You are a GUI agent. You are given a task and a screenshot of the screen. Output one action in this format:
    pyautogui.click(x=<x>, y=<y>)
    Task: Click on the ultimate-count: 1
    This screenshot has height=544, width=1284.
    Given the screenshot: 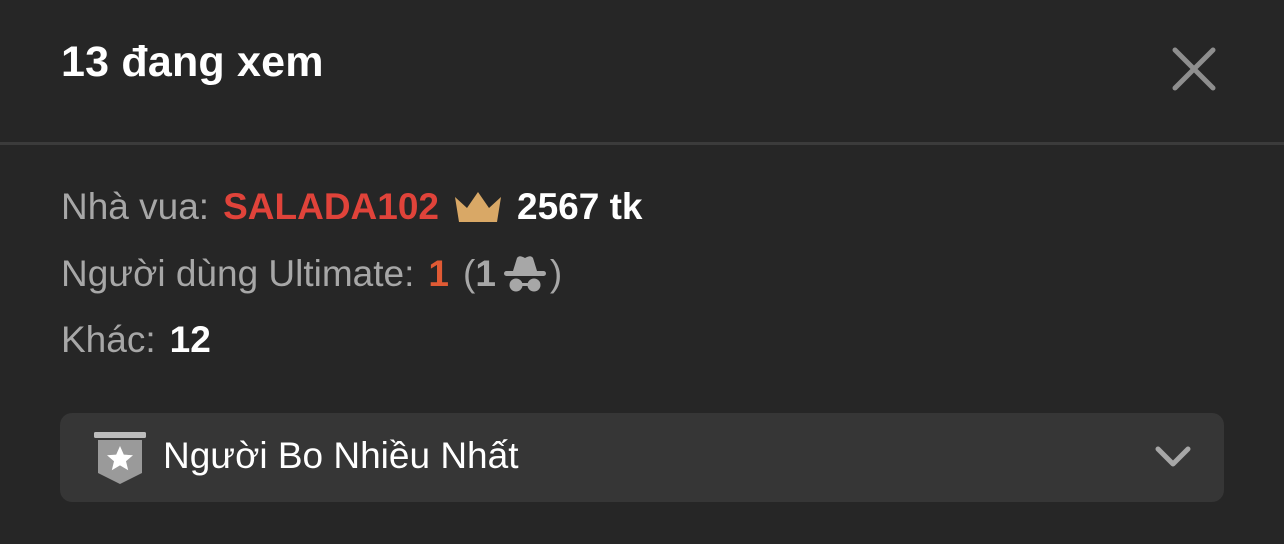 What is the action you would take?
    pyautogui.click(x=438, y=273)
    